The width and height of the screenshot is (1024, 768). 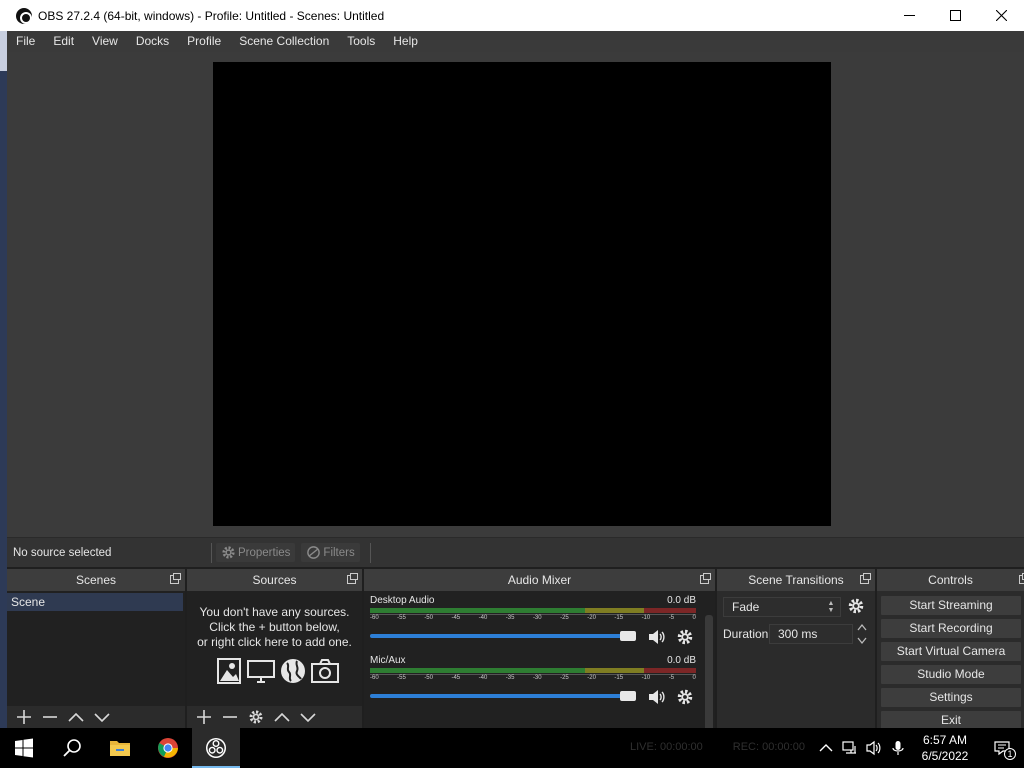 What do you see at coordinates (204, 41) in the screenshot?
I see `menu-profile: Profile` at bounding box center [204, 41].